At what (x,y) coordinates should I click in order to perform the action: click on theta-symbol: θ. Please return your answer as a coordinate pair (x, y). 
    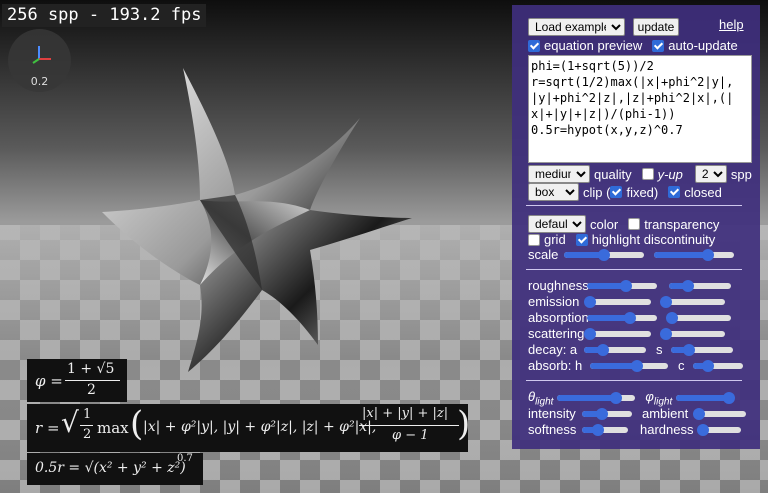
    Looking at the image, I should click on (532, 396).